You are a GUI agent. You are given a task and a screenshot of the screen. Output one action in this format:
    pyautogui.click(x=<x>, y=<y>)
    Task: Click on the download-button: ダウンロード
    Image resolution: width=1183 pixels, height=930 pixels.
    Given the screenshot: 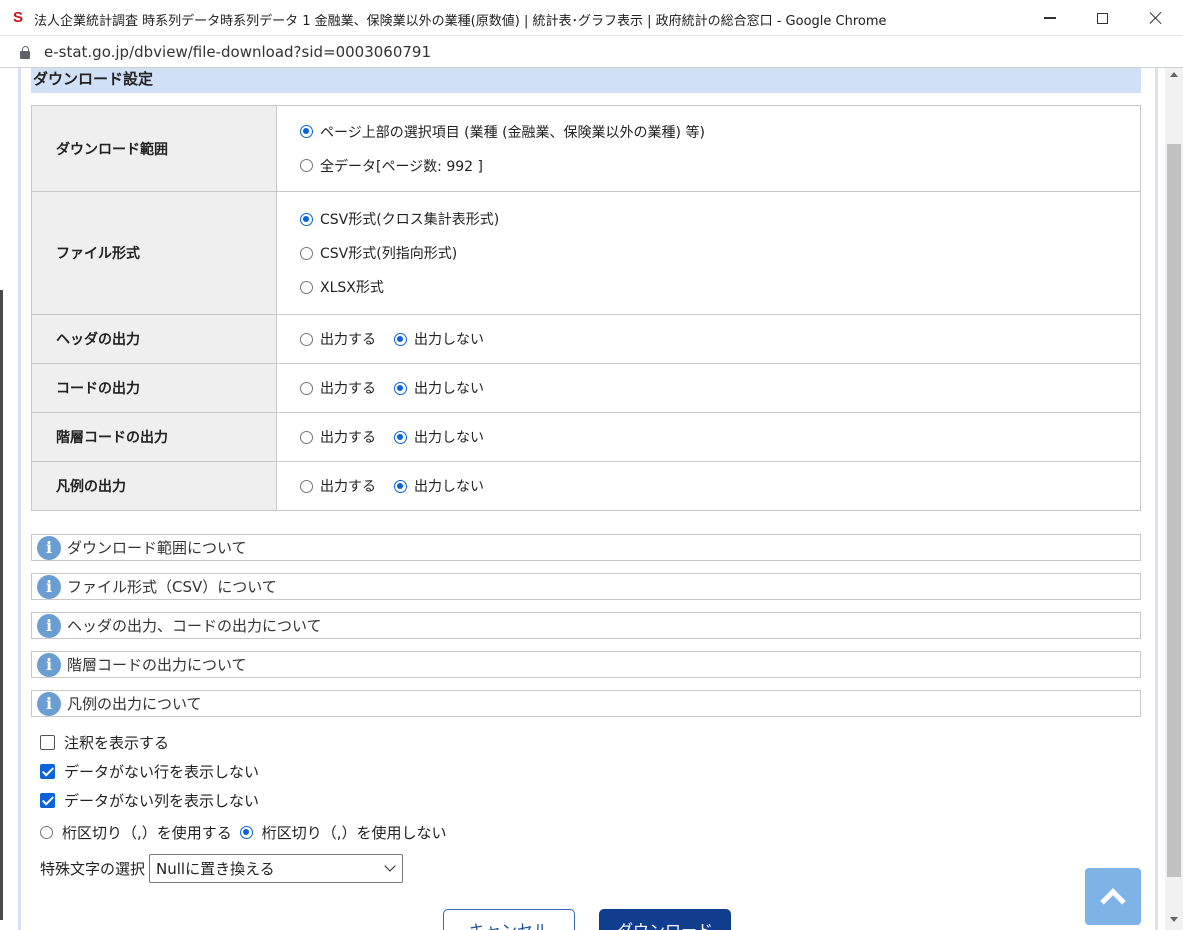 What is the action you would take?
    pyautogui.click(x=665, y=919)
    